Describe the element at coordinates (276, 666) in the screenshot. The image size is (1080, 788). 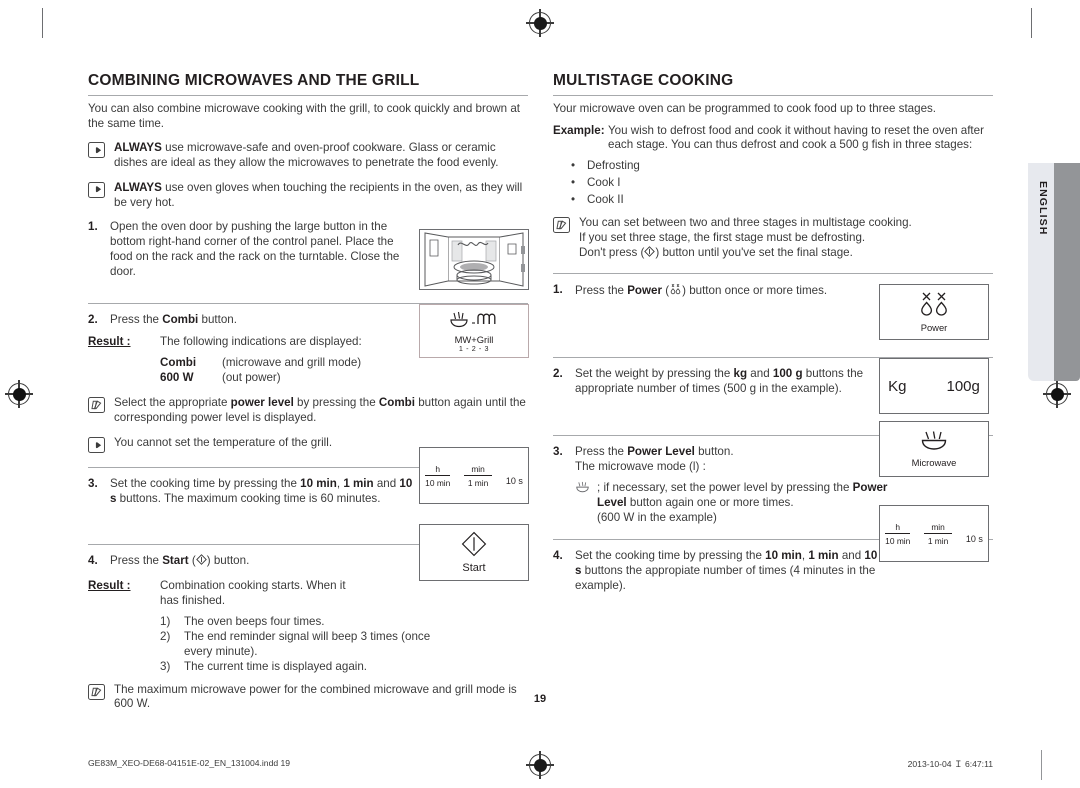
I see `substep-text: The current time is displayed again.` at that location.